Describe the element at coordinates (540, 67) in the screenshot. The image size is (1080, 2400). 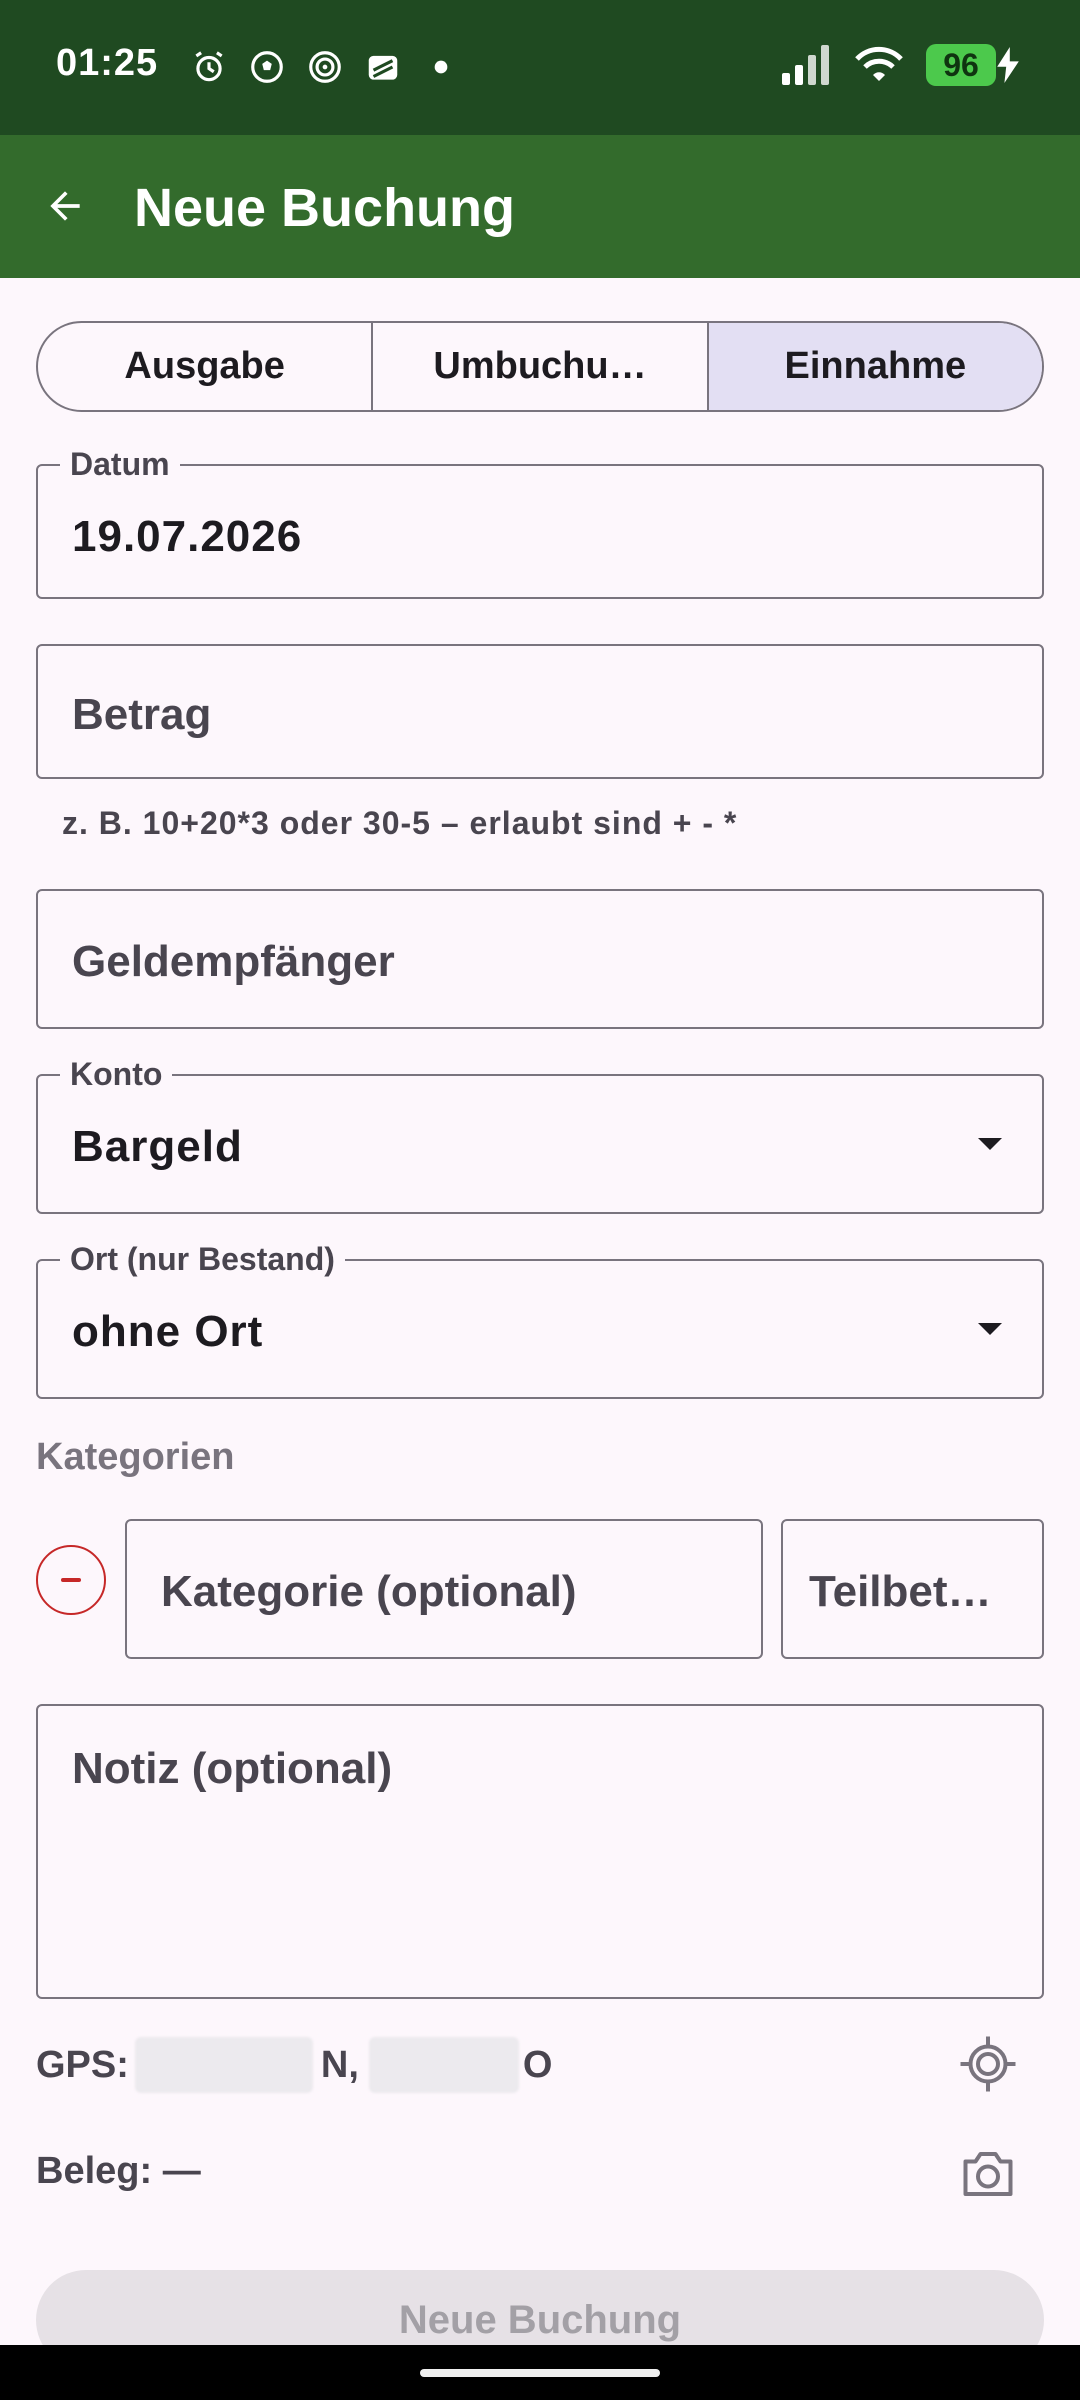
I see `status-bar: 01:25 96` at that location.